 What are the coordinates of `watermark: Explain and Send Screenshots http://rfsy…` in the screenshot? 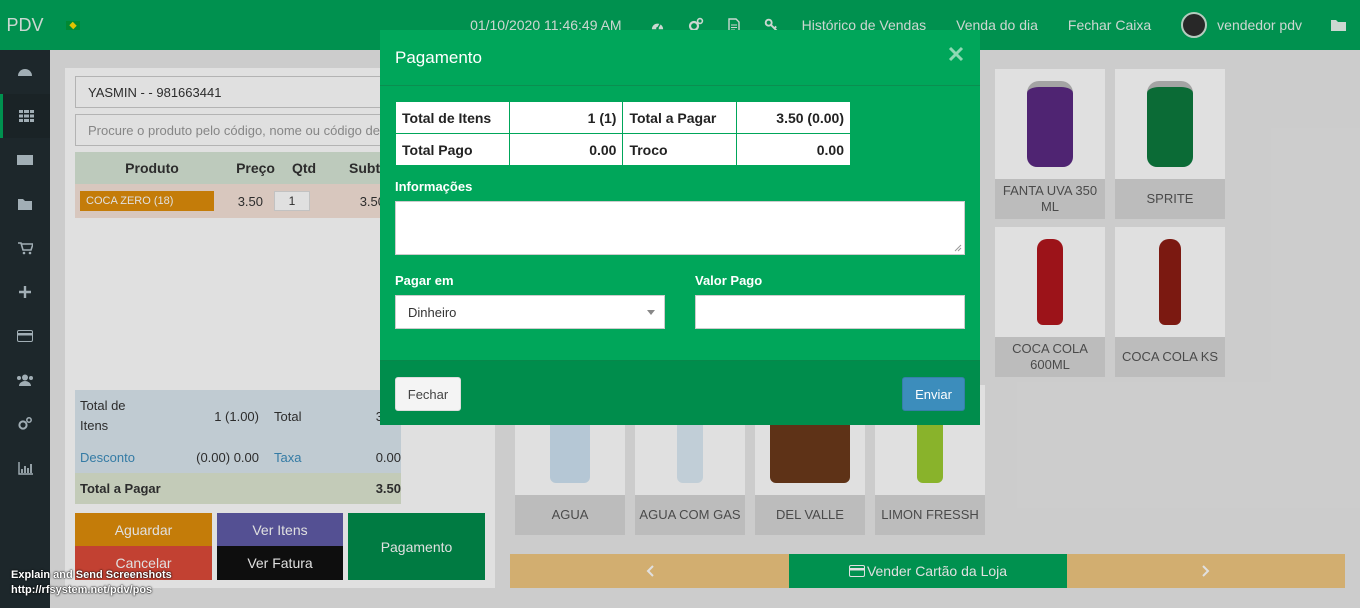 It's located at (91, 583).